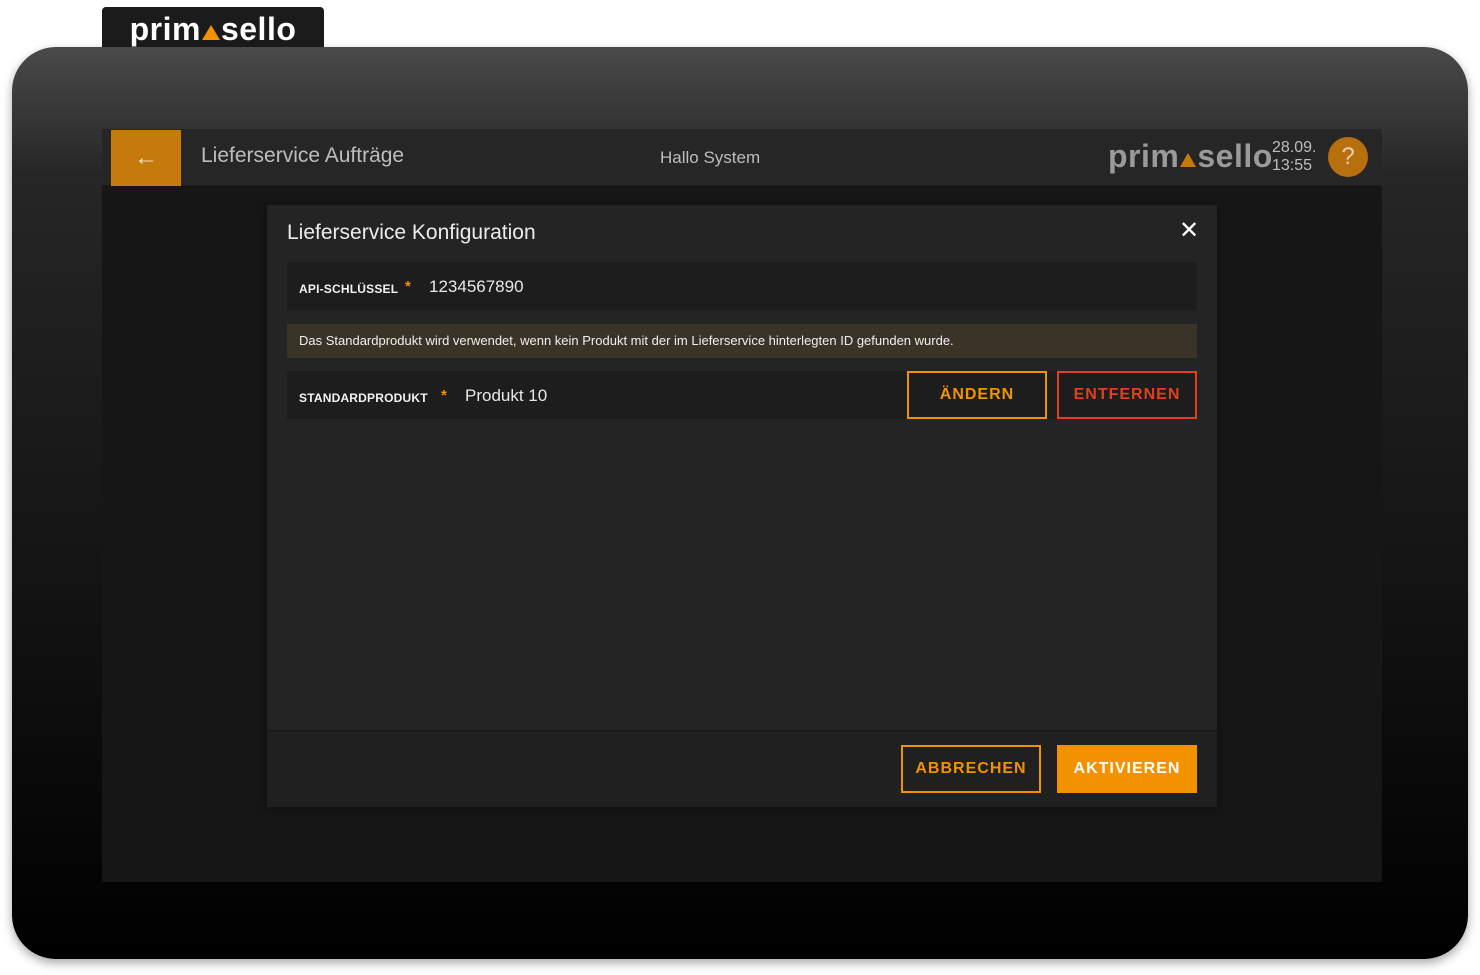 This screenshot has height=975, width=1480. I want to click on greeting-text: Hallo System, so click(710, 157).